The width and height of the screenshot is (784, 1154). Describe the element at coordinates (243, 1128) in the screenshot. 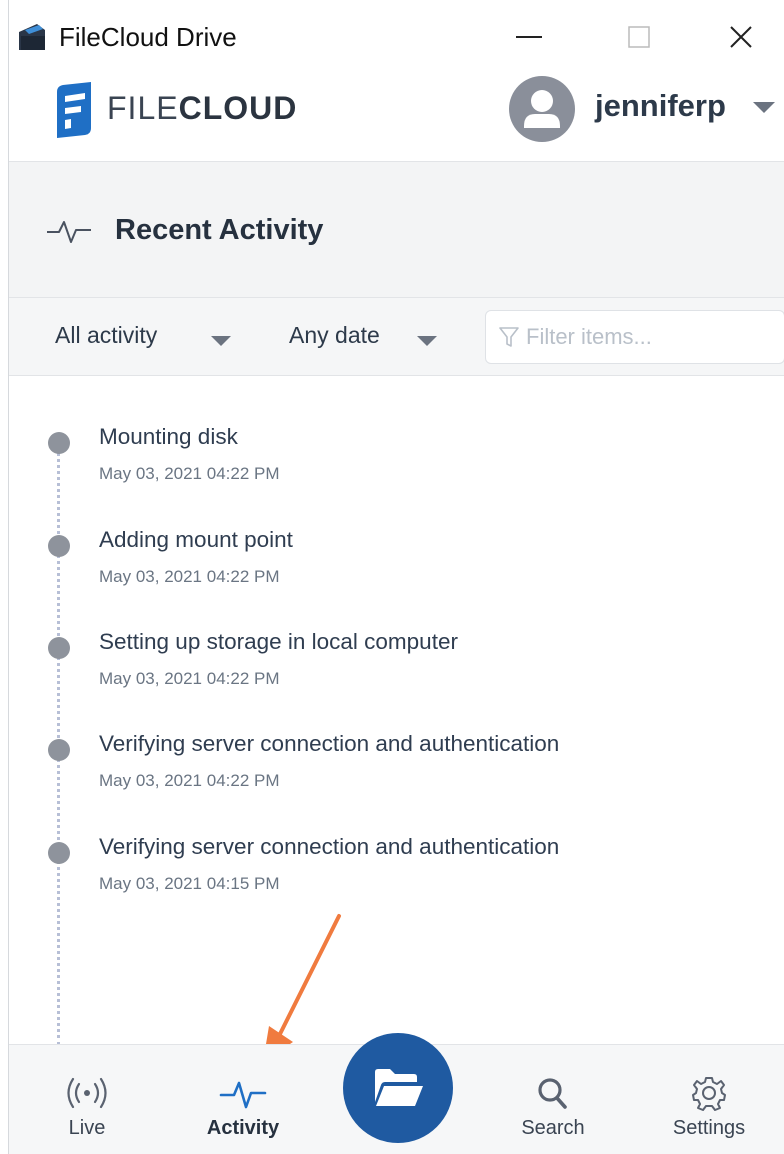

I see `nav-activity-label: Activity` at that location.